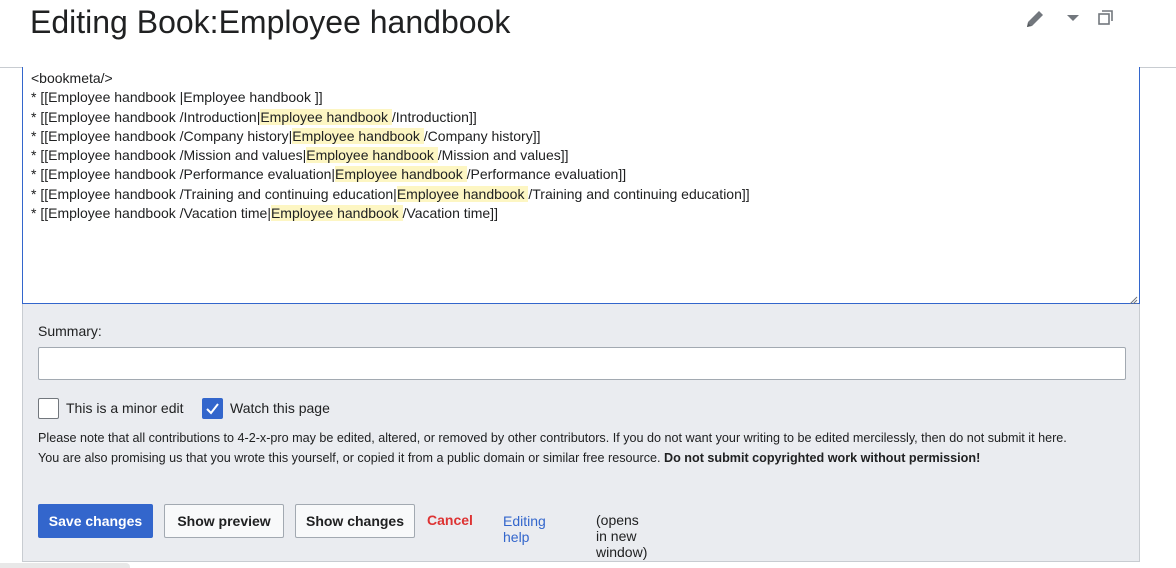 The width and height of the screenshot is (1176, 568). What do you see at coordinates (1073, 19) in the screenshot?
I see `chevron-down-icon` at bounding box center [1073, 19].